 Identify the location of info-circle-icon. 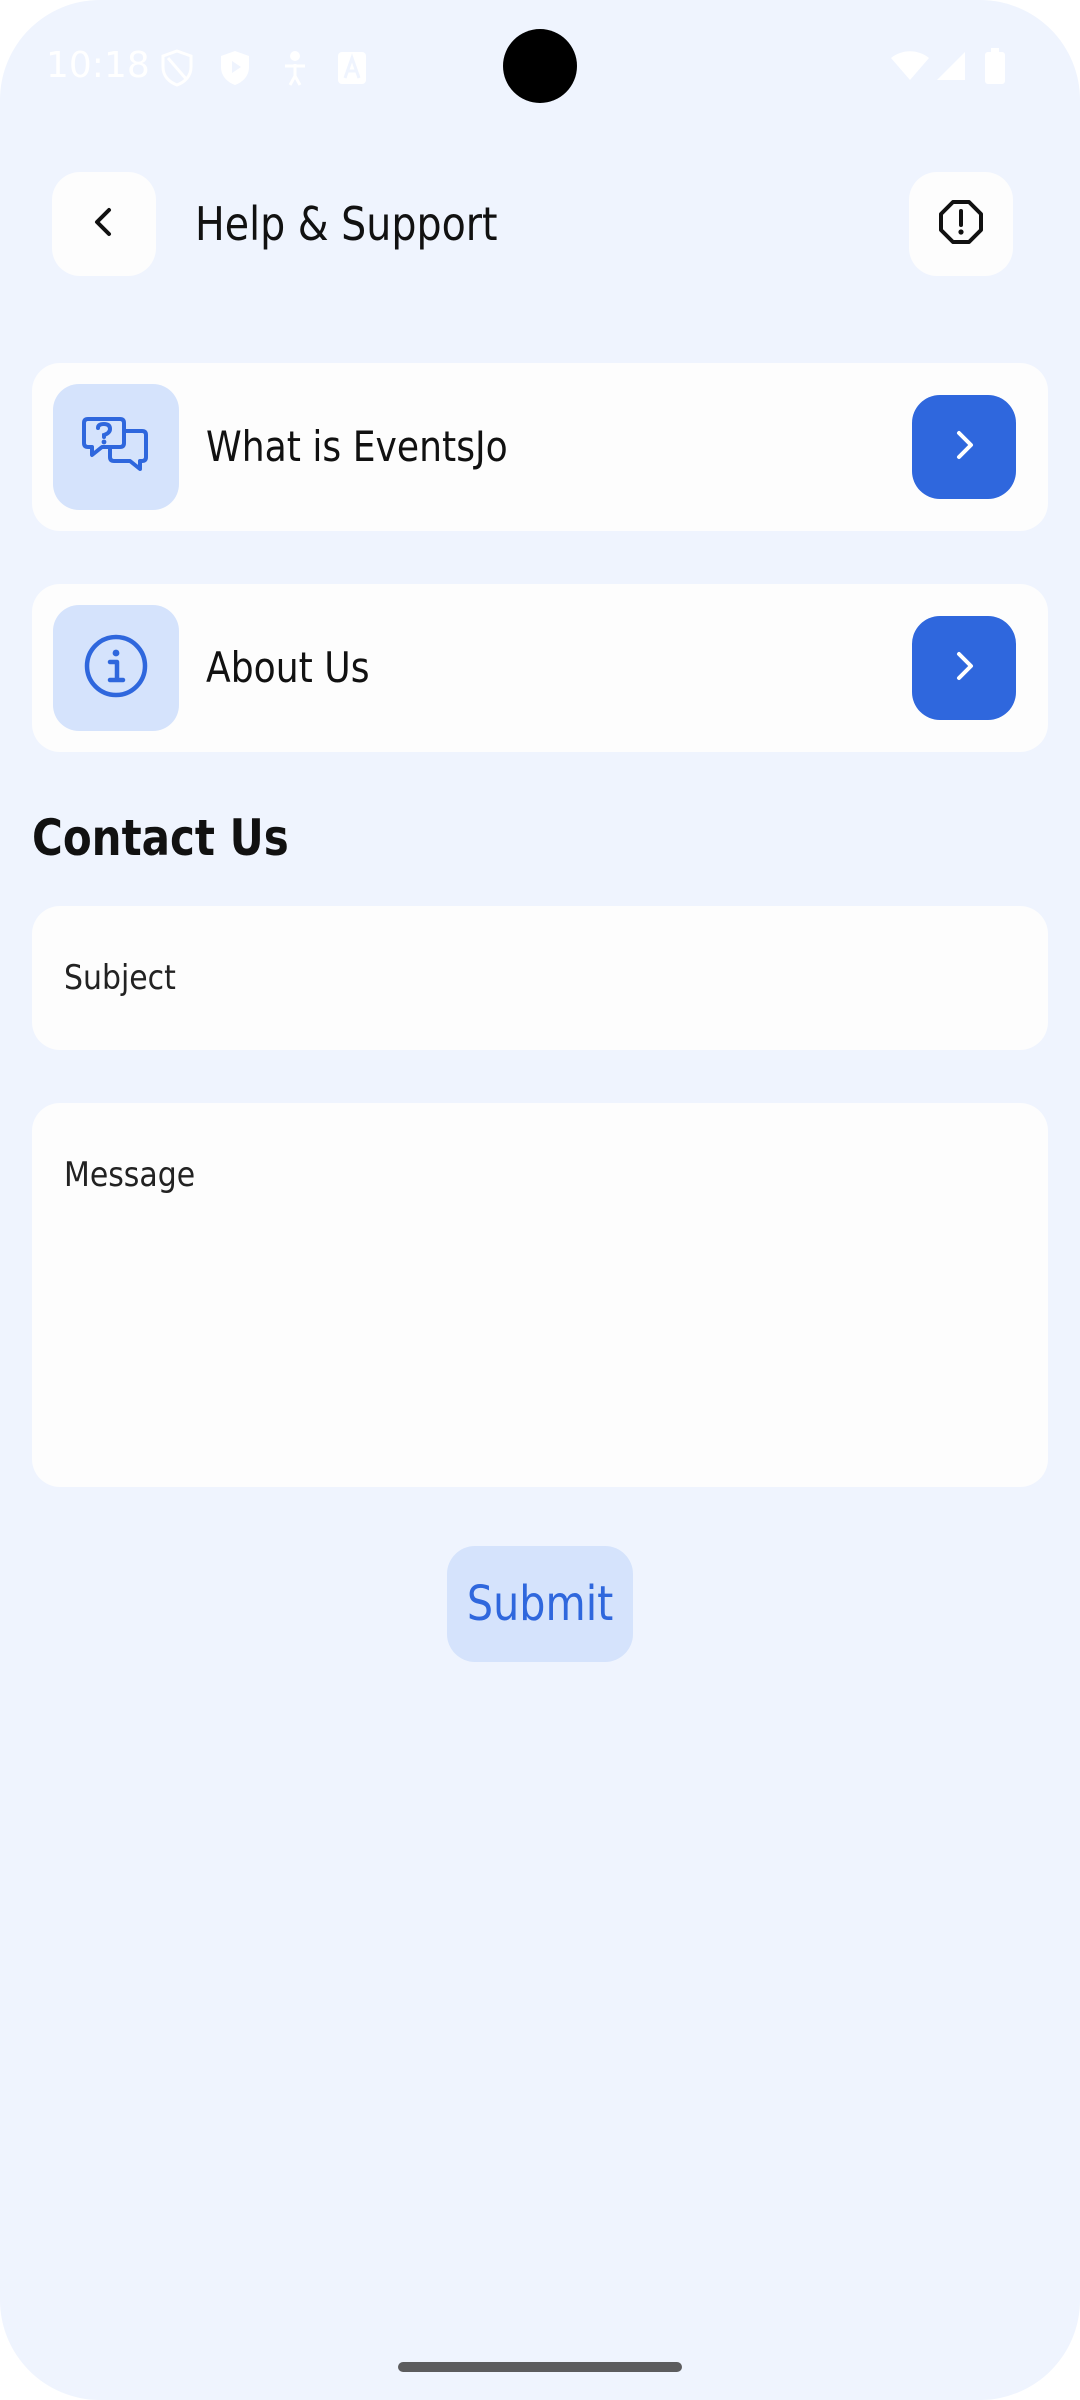
(116, 668).